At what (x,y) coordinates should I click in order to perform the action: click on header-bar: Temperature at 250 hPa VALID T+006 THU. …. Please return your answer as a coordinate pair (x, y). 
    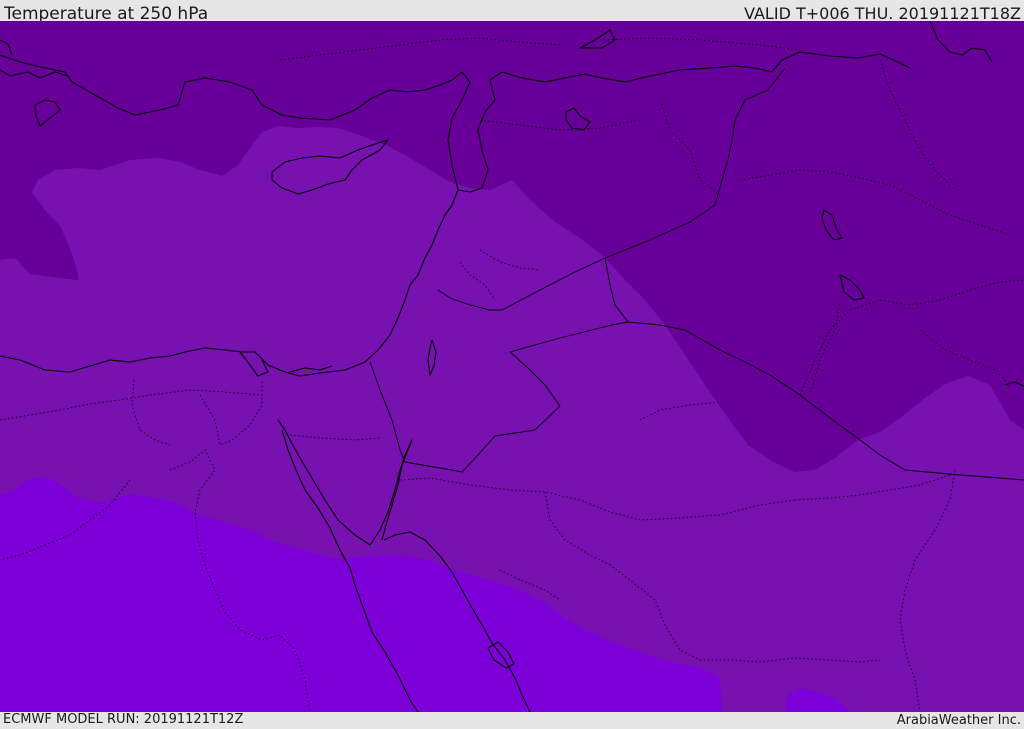
    Looking at the image, I should click on (512, 12).